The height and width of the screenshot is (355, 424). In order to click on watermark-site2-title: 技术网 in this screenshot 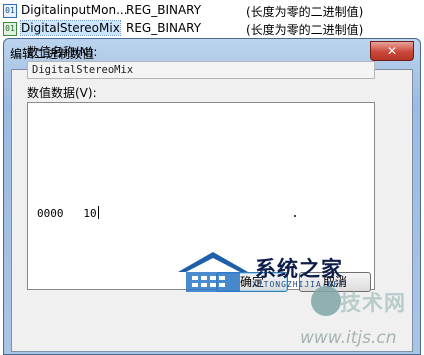, I will do `click(373, 303)`.